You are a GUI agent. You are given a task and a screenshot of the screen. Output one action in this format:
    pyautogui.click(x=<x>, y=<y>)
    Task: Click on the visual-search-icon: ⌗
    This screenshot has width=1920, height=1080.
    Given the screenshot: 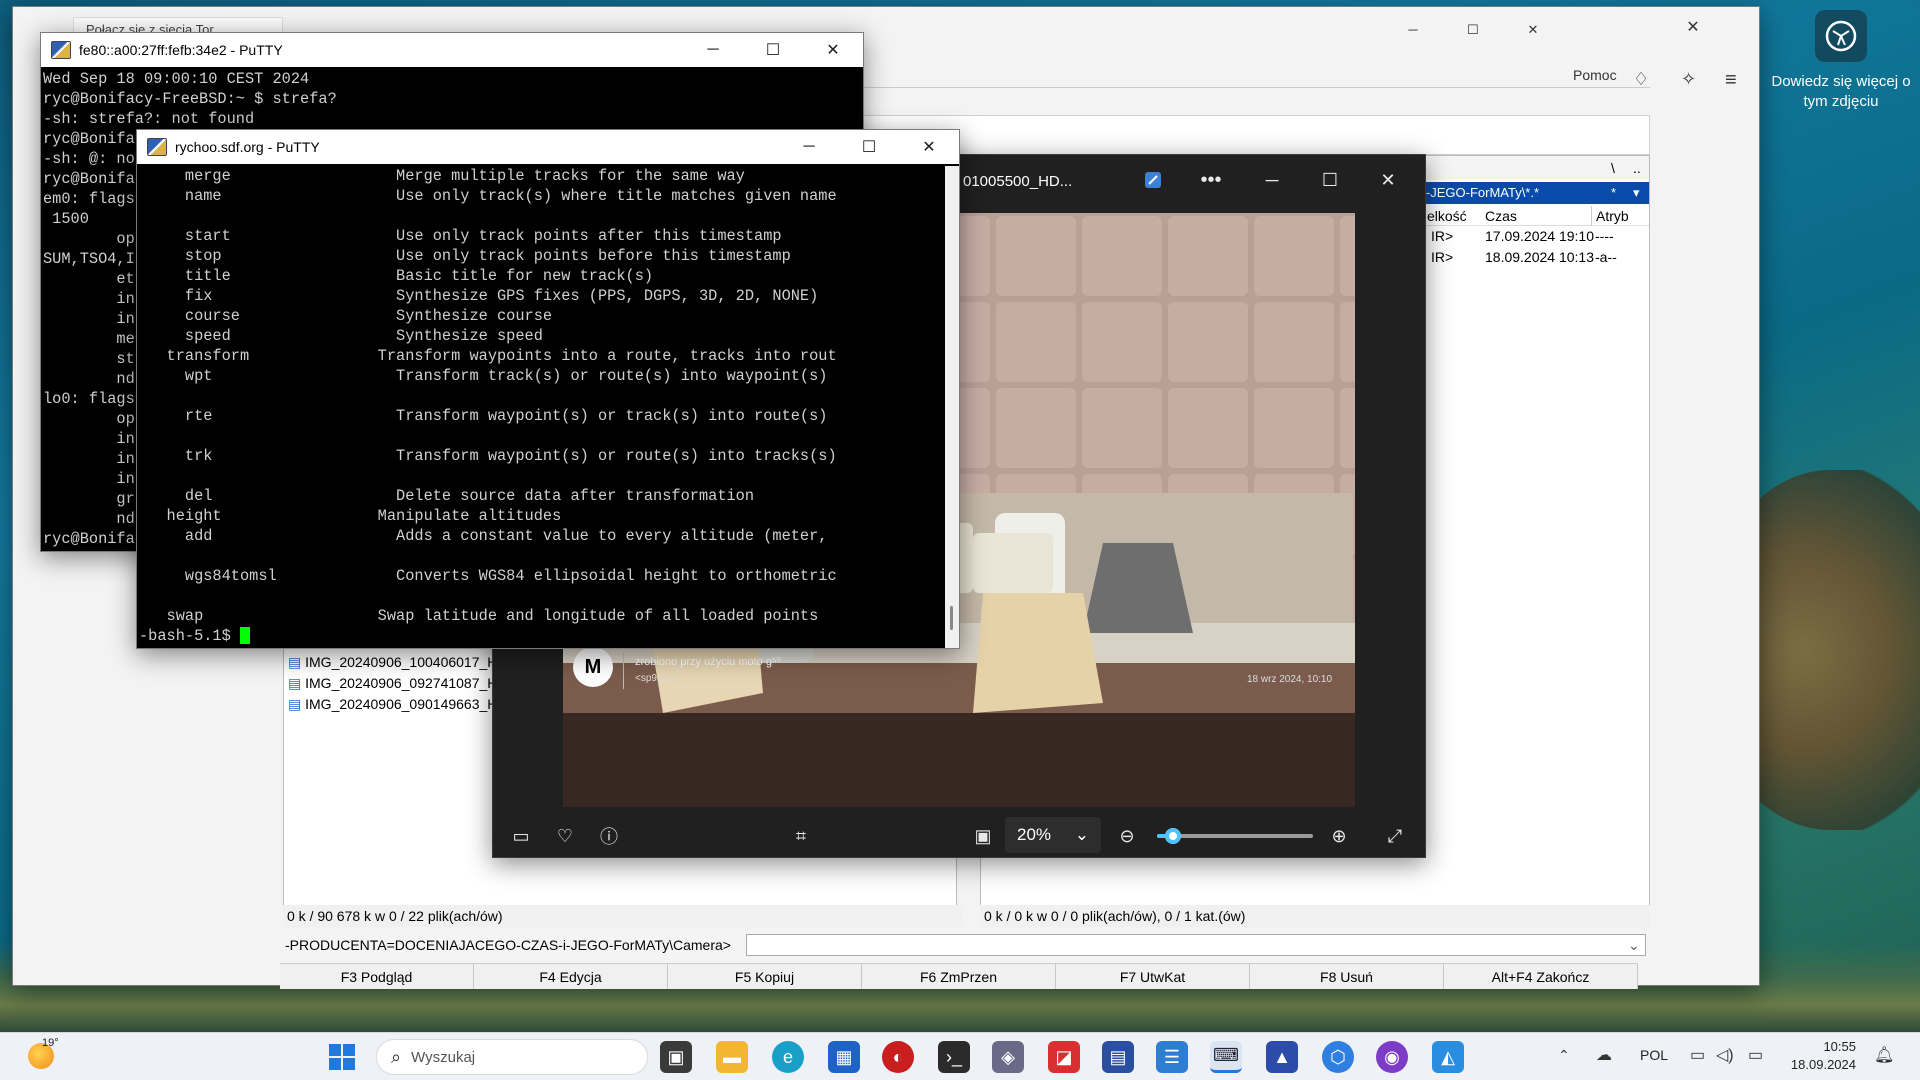 What is the action you would take?
    pyautogui.click(x=801, y=836)
    